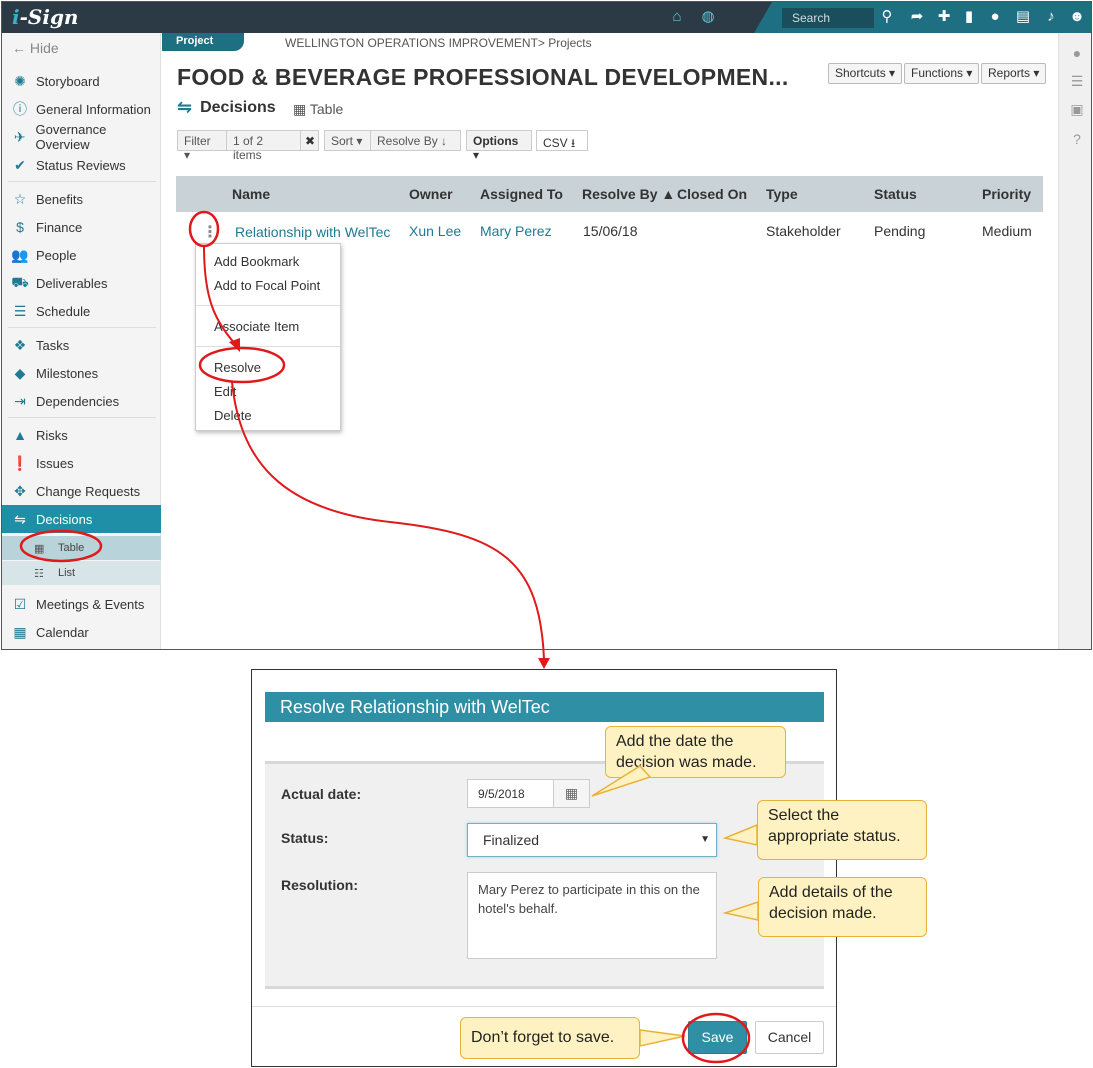 This screenshot has height=1068, width=1093. Describe the element at coordinates (546, 17) in the screenshot. I see `top-bar: i-Sign ⌂ ◍ ⚲ ➦ ✚ ▮ ● ▤ ♪ ☻` at that location.